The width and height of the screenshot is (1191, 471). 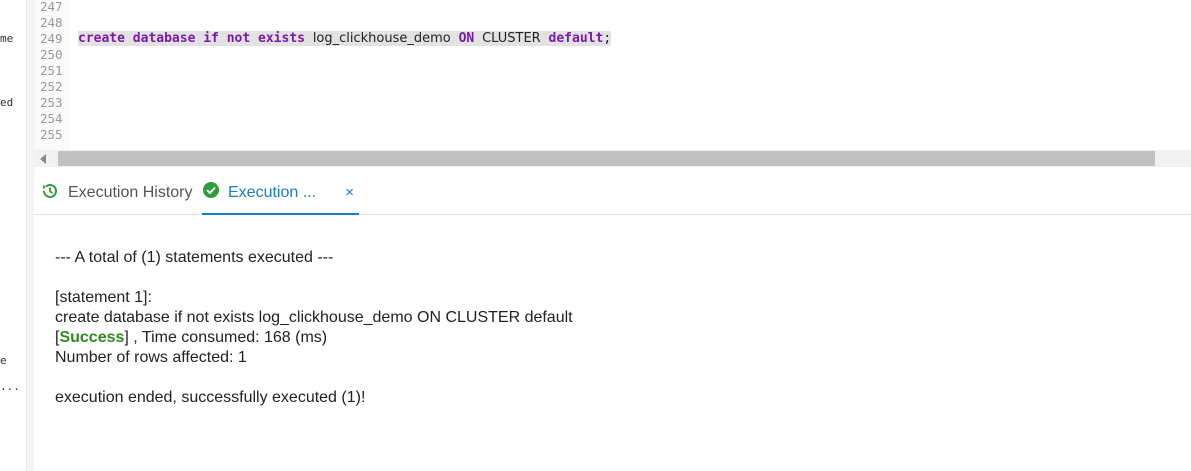 What do you see at coordinates (576, 38) in the screenshot?
I see `sql-keyword: default` at bounding box center [576, 38].